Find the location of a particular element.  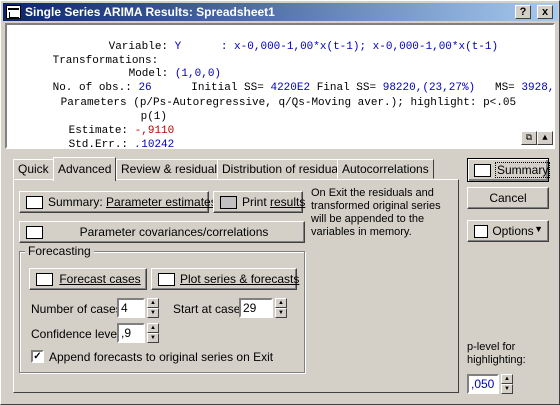

ms-value: 3928,8 is located at coordinates (538, 88).